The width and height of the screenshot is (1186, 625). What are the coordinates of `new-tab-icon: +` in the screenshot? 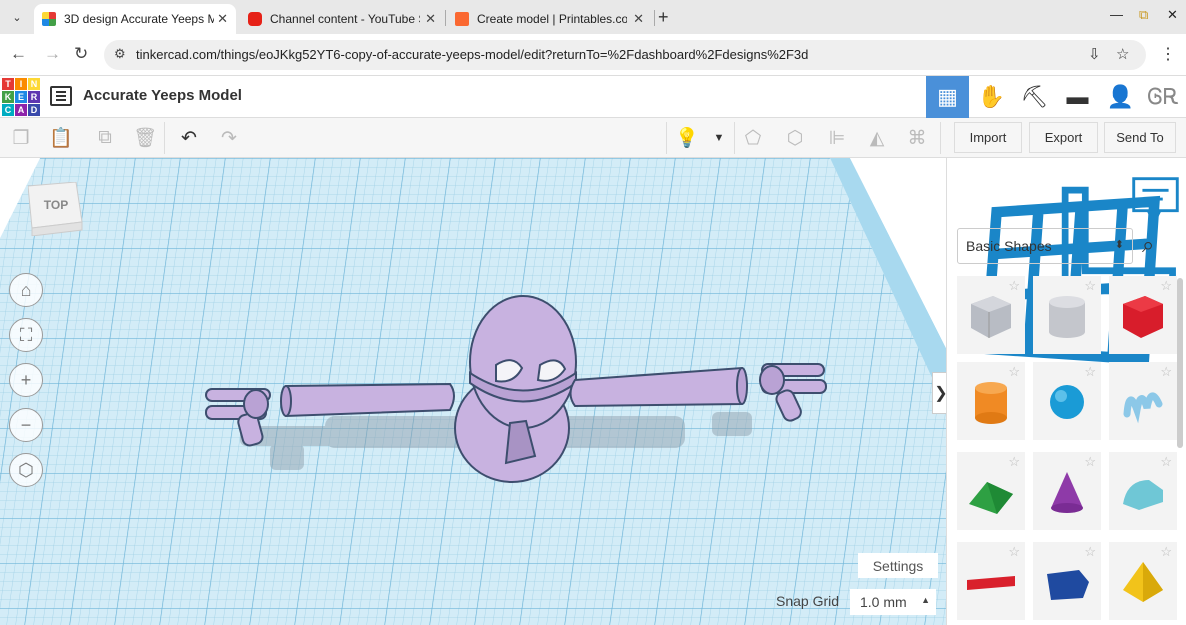 It's located at (663, 17).